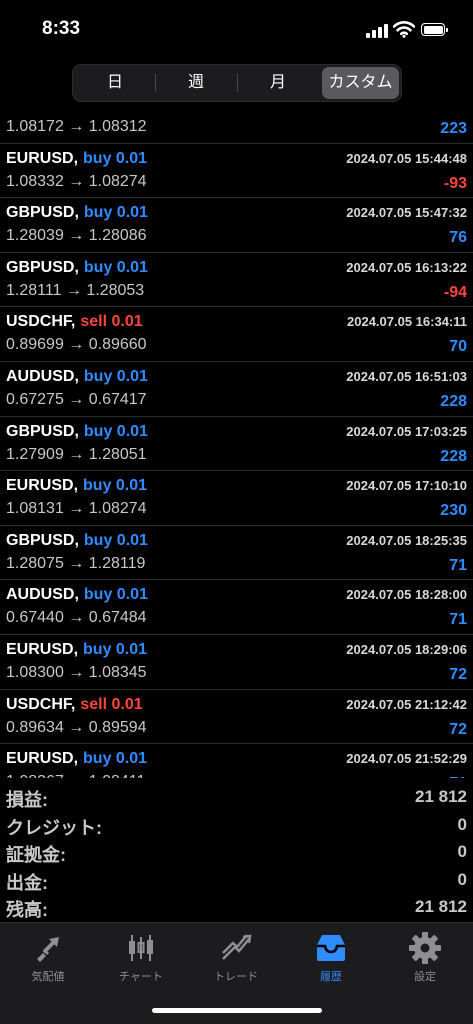 Image resolution: width=473 pixels, height=1024 pixels. I want to click on tab-settings: 設定, so click(425, 957).